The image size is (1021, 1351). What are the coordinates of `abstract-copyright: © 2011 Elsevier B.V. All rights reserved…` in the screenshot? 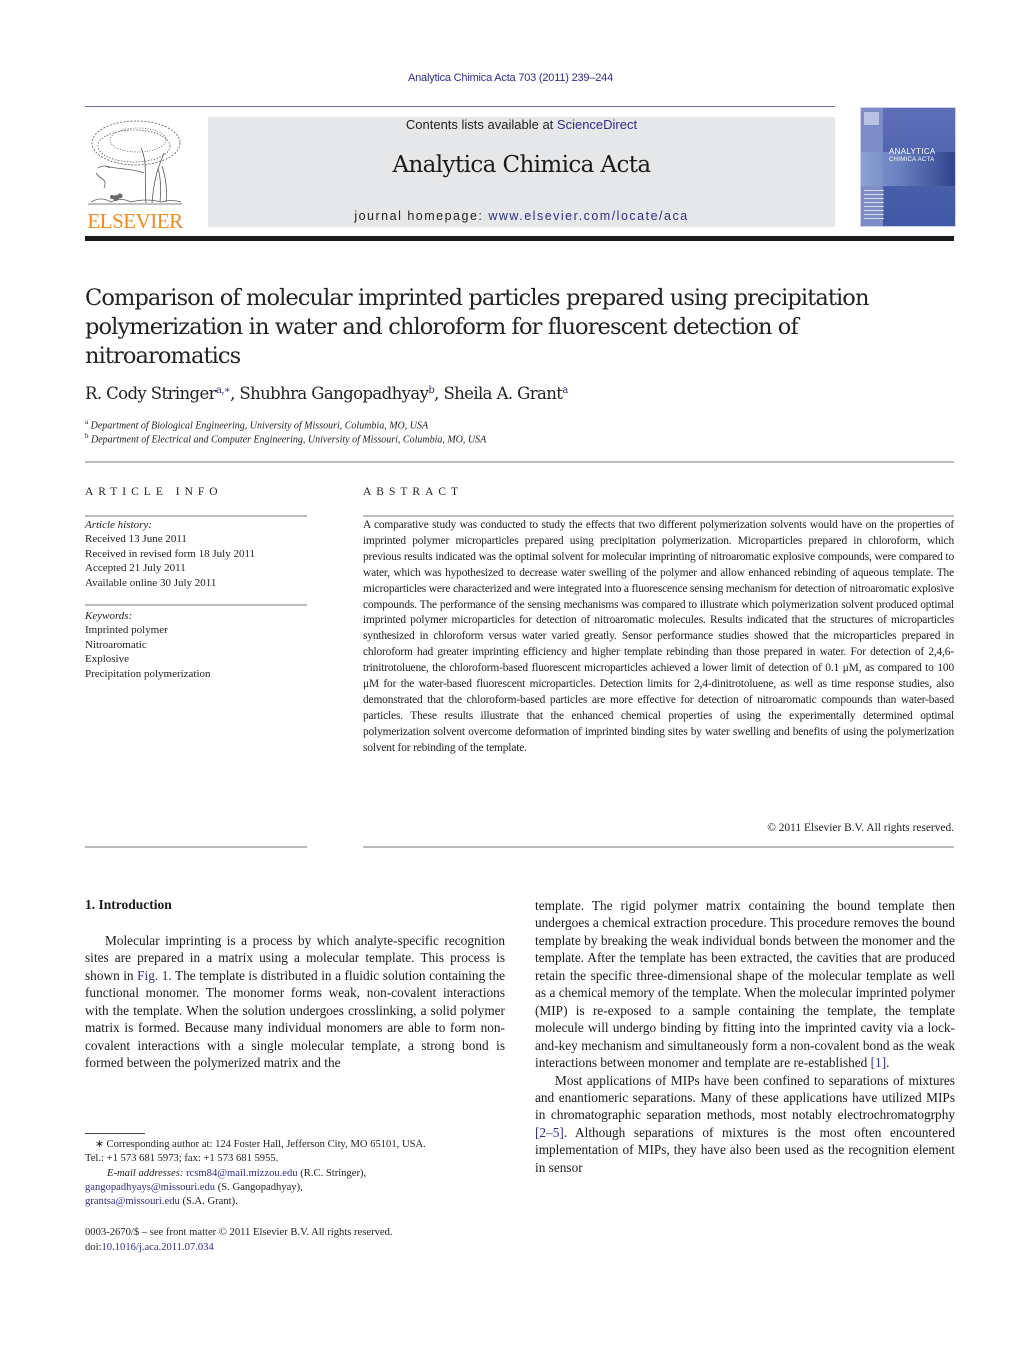 It's located at (860, 828).